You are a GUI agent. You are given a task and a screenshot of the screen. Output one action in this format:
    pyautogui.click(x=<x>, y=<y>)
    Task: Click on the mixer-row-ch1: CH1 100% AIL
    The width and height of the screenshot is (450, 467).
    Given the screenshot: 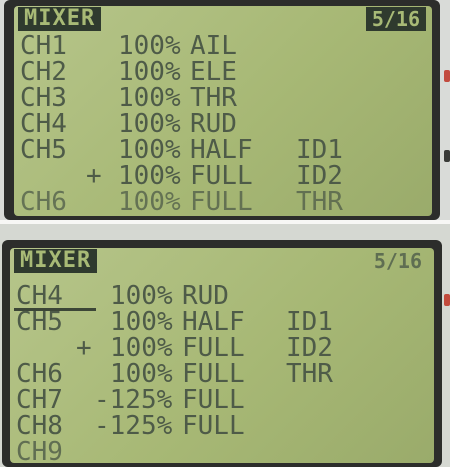 What is the action you would take?
    pyautogui.click(x=223, y=46)
    